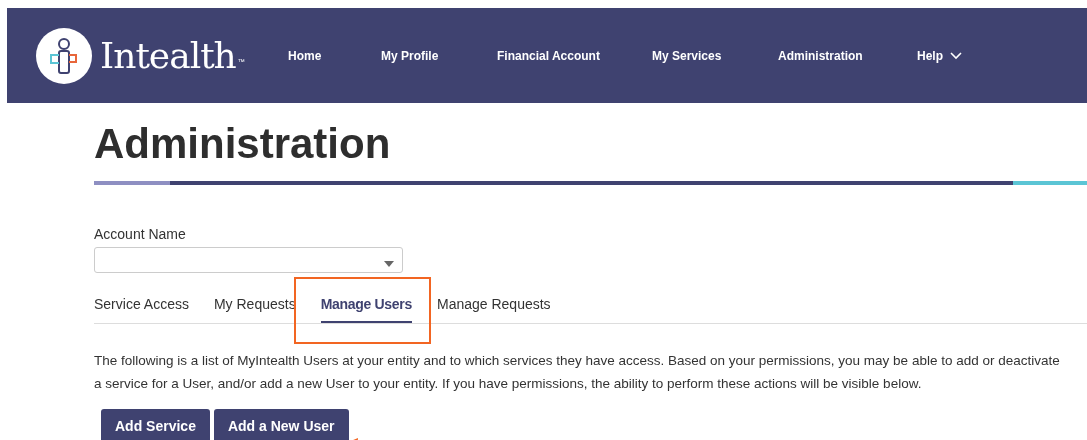 This screenshot has height=440, width=1087. Describe the element at coordinates (956, 55) in the screenshot. I see `chevron-down-icon` at that location.